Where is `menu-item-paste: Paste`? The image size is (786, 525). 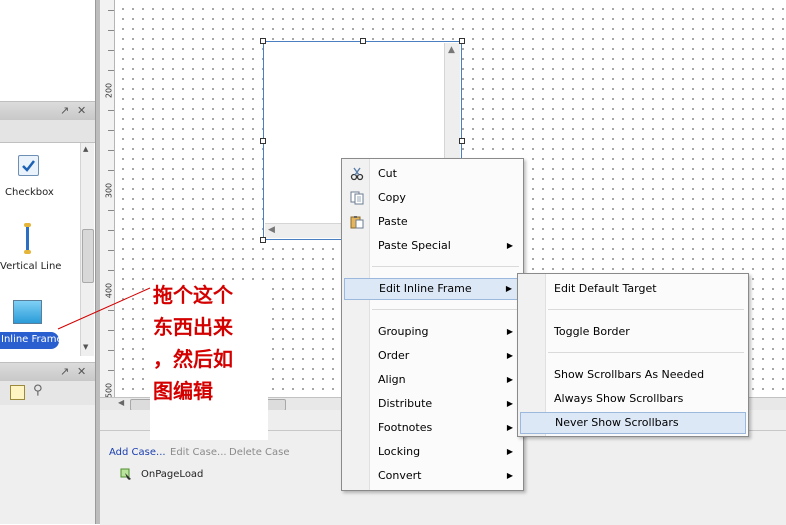 menu-item-paste: Paste is located at coordinates (432, 222).